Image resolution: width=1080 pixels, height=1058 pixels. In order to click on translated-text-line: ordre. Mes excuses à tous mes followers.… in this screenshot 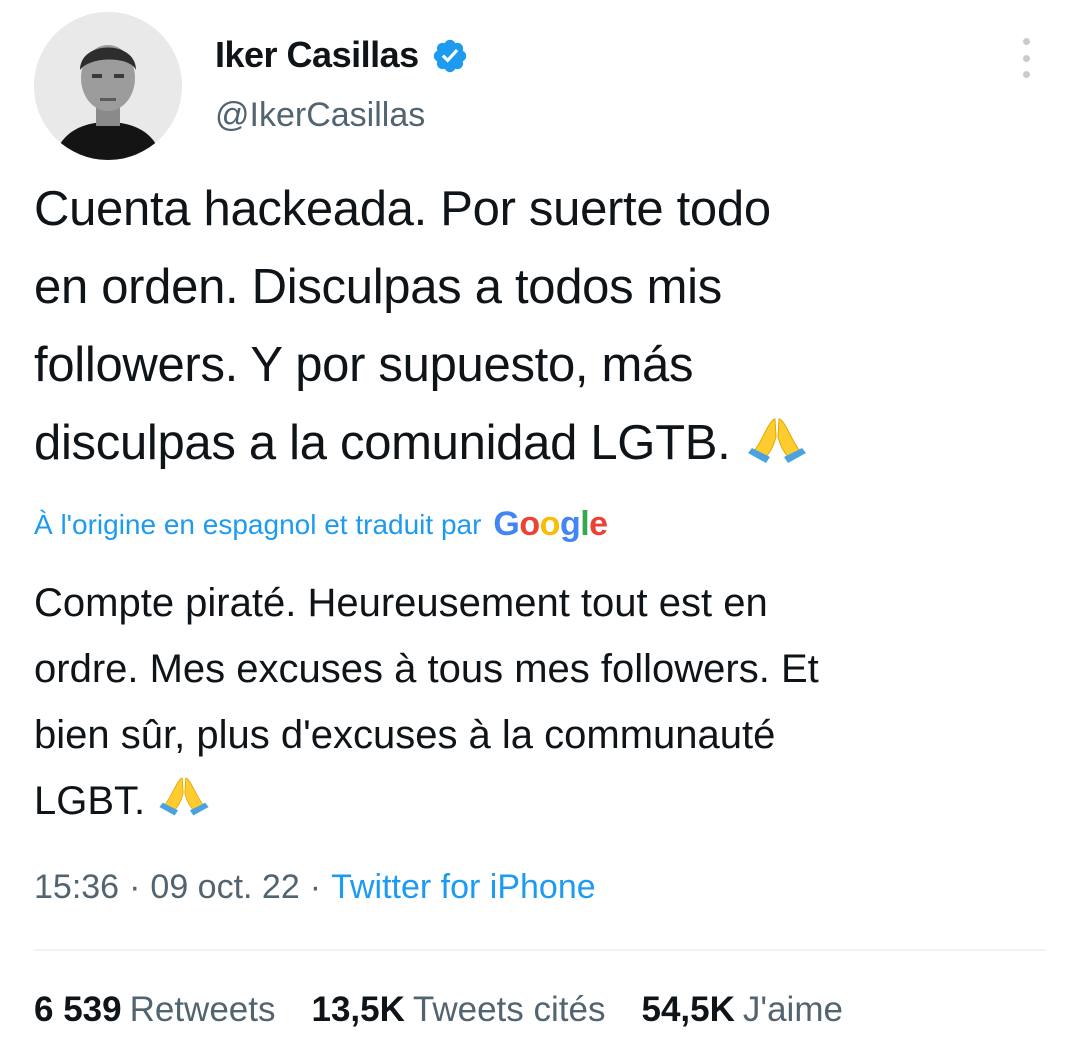, I will do `click(426, 669)`.